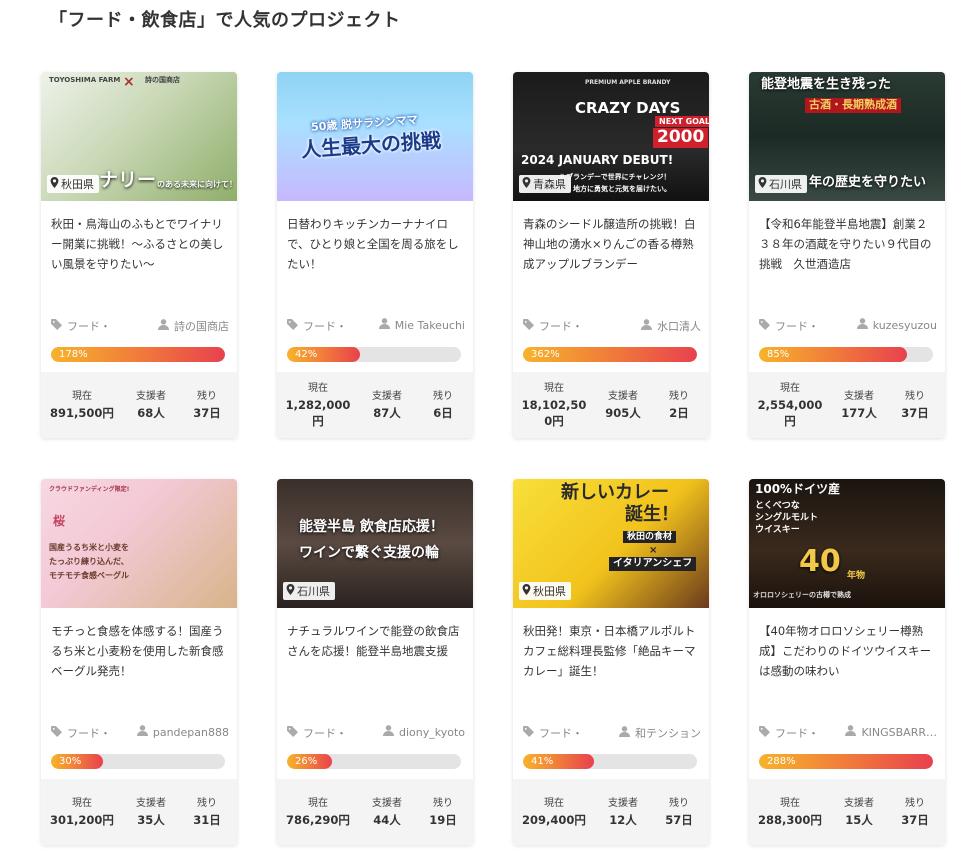 The height and width of the screenshot is (860, 975). I want to click on project-thumbnail: TOYOSHIMA FARM × 詩の国商店 ナリー のある未来に向けて！ 秋田県, so click(139, 136).